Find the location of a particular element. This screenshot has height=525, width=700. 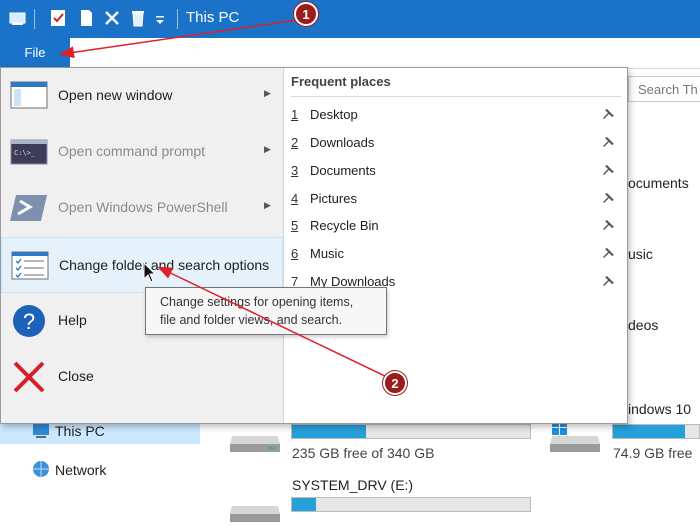

menu-item-open-powershell: Open Windows PowerShell ▶ is located at coordinates (142, 208).